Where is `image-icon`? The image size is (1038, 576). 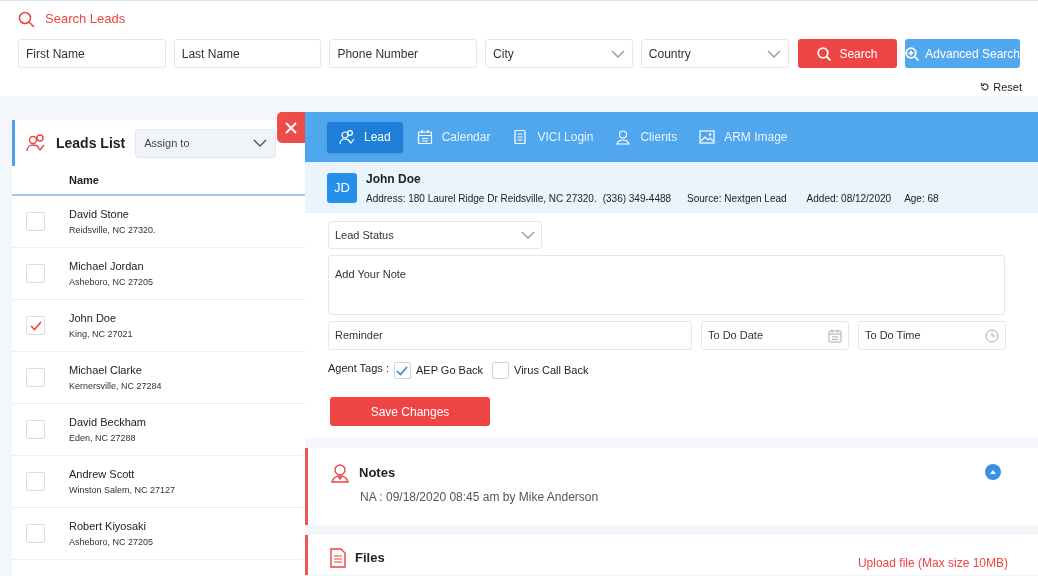
image-icon is located at coordinates (707, 137).